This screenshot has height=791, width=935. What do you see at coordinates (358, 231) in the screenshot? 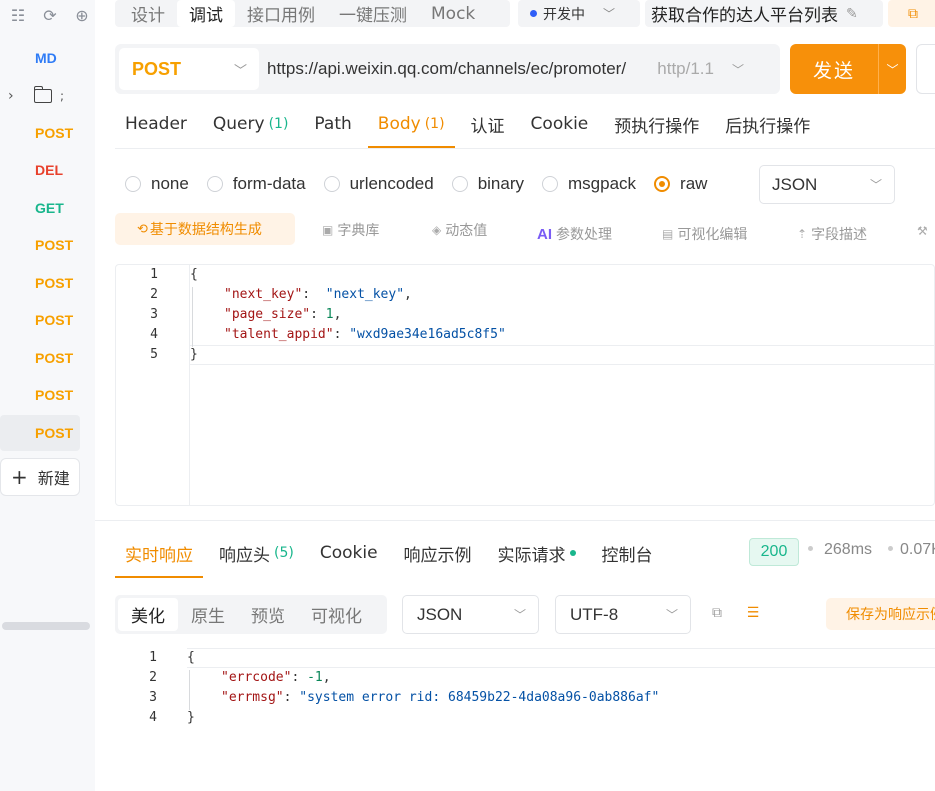
I see `dictionary-label: 字典库` at bounding box center [358, 231].